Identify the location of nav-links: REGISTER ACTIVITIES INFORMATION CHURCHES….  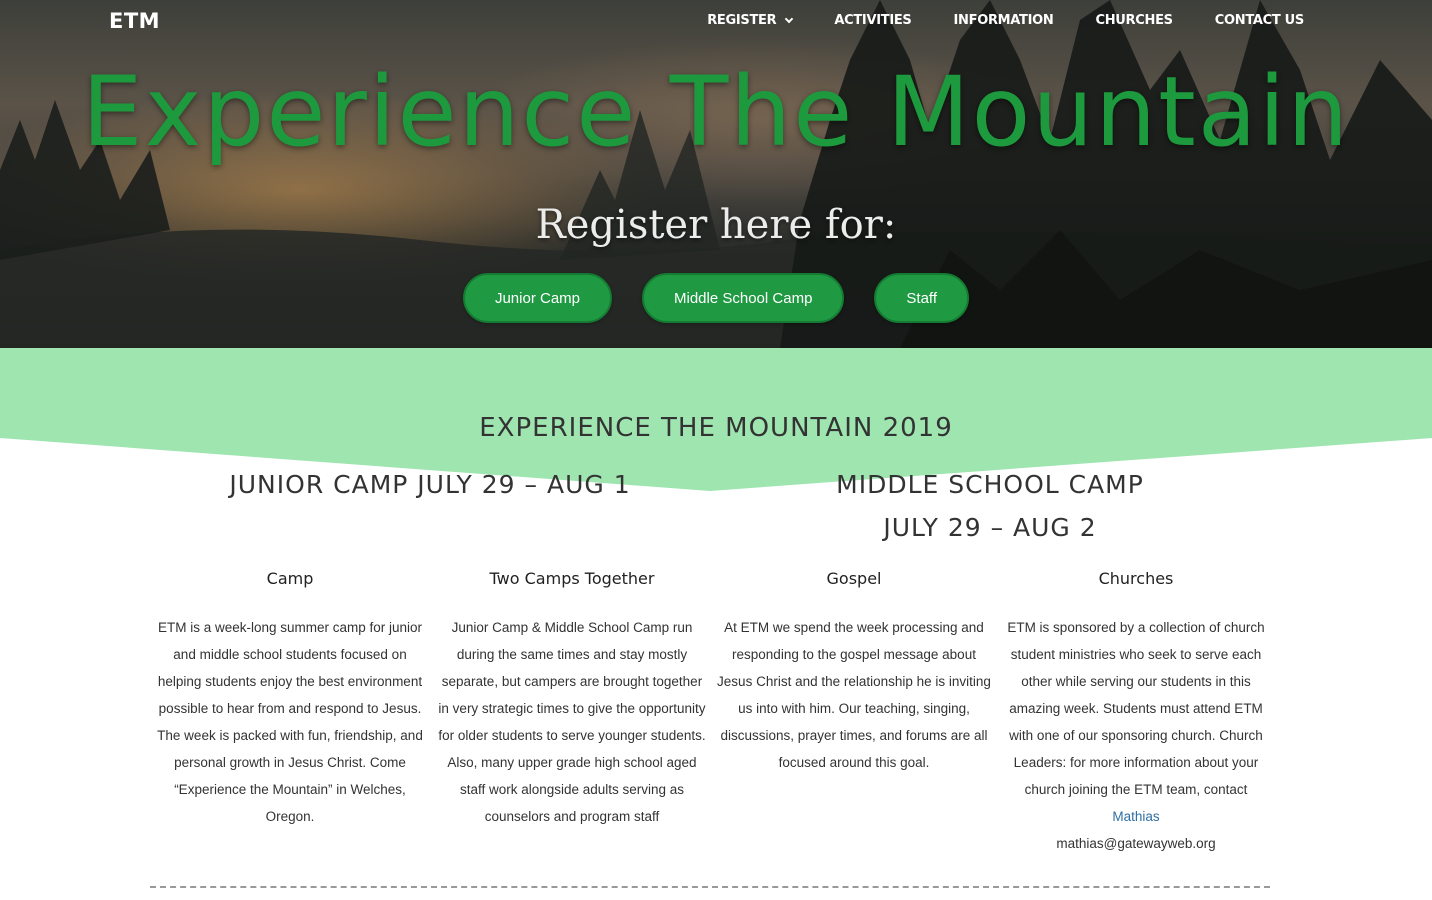
(984, 20).